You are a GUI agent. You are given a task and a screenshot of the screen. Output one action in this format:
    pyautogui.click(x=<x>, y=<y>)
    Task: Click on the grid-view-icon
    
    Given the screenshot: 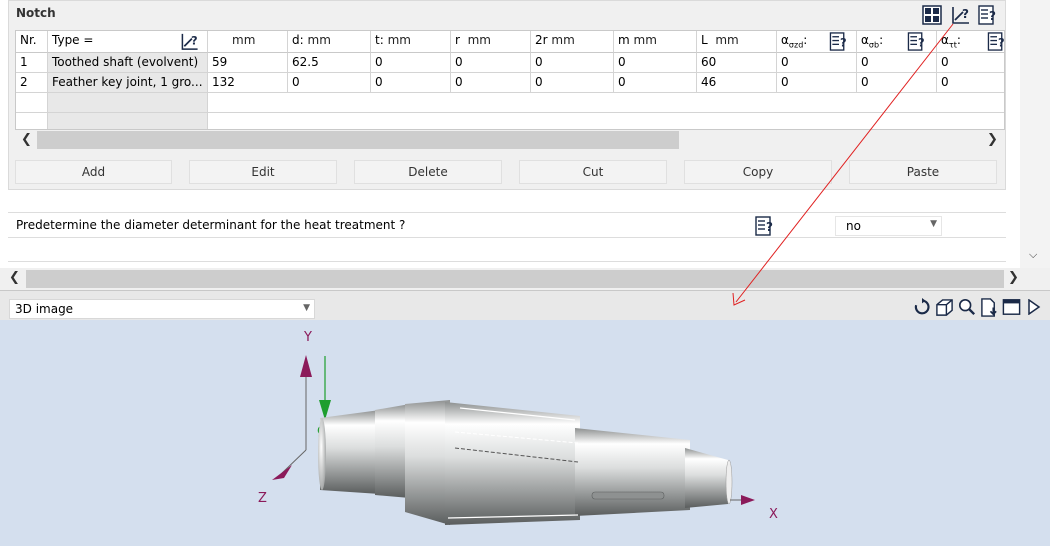 What is the action you would take?
    pyautogui.click(x=932, y=15)
    